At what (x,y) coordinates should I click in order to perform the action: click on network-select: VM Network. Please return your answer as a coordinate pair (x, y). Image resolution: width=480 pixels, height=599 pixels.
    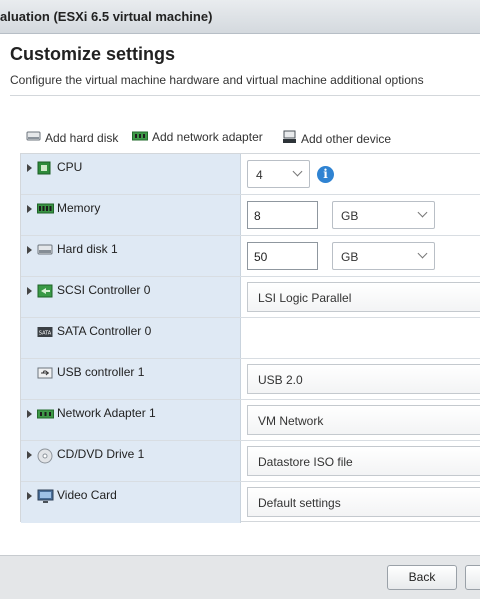
    Looking at the image, I should click on (363, 420).